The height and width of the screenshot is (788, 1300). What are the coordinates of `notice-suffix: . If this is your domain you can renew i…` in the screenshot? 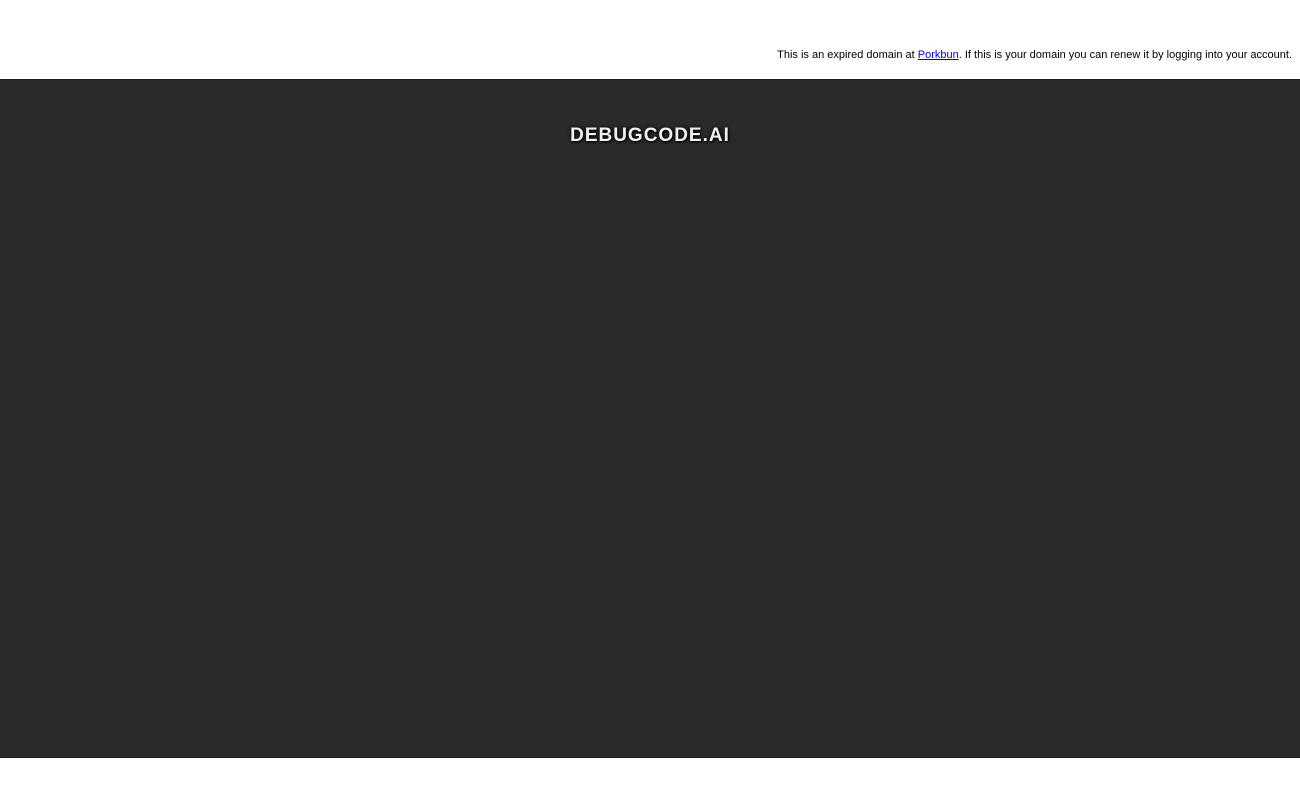 It's located at (1125, 55).